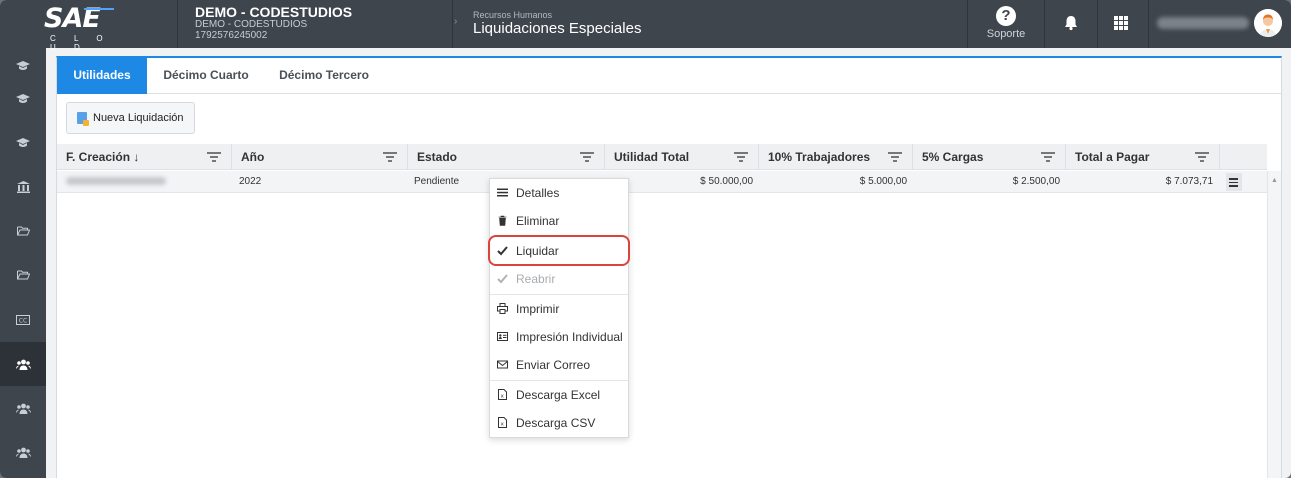 This screenshot has height=478, width=1291. Describe the element at coordinates (682, 157) in the screenshot. I see `column-header-total-profit: Utilidad Total` at that location.